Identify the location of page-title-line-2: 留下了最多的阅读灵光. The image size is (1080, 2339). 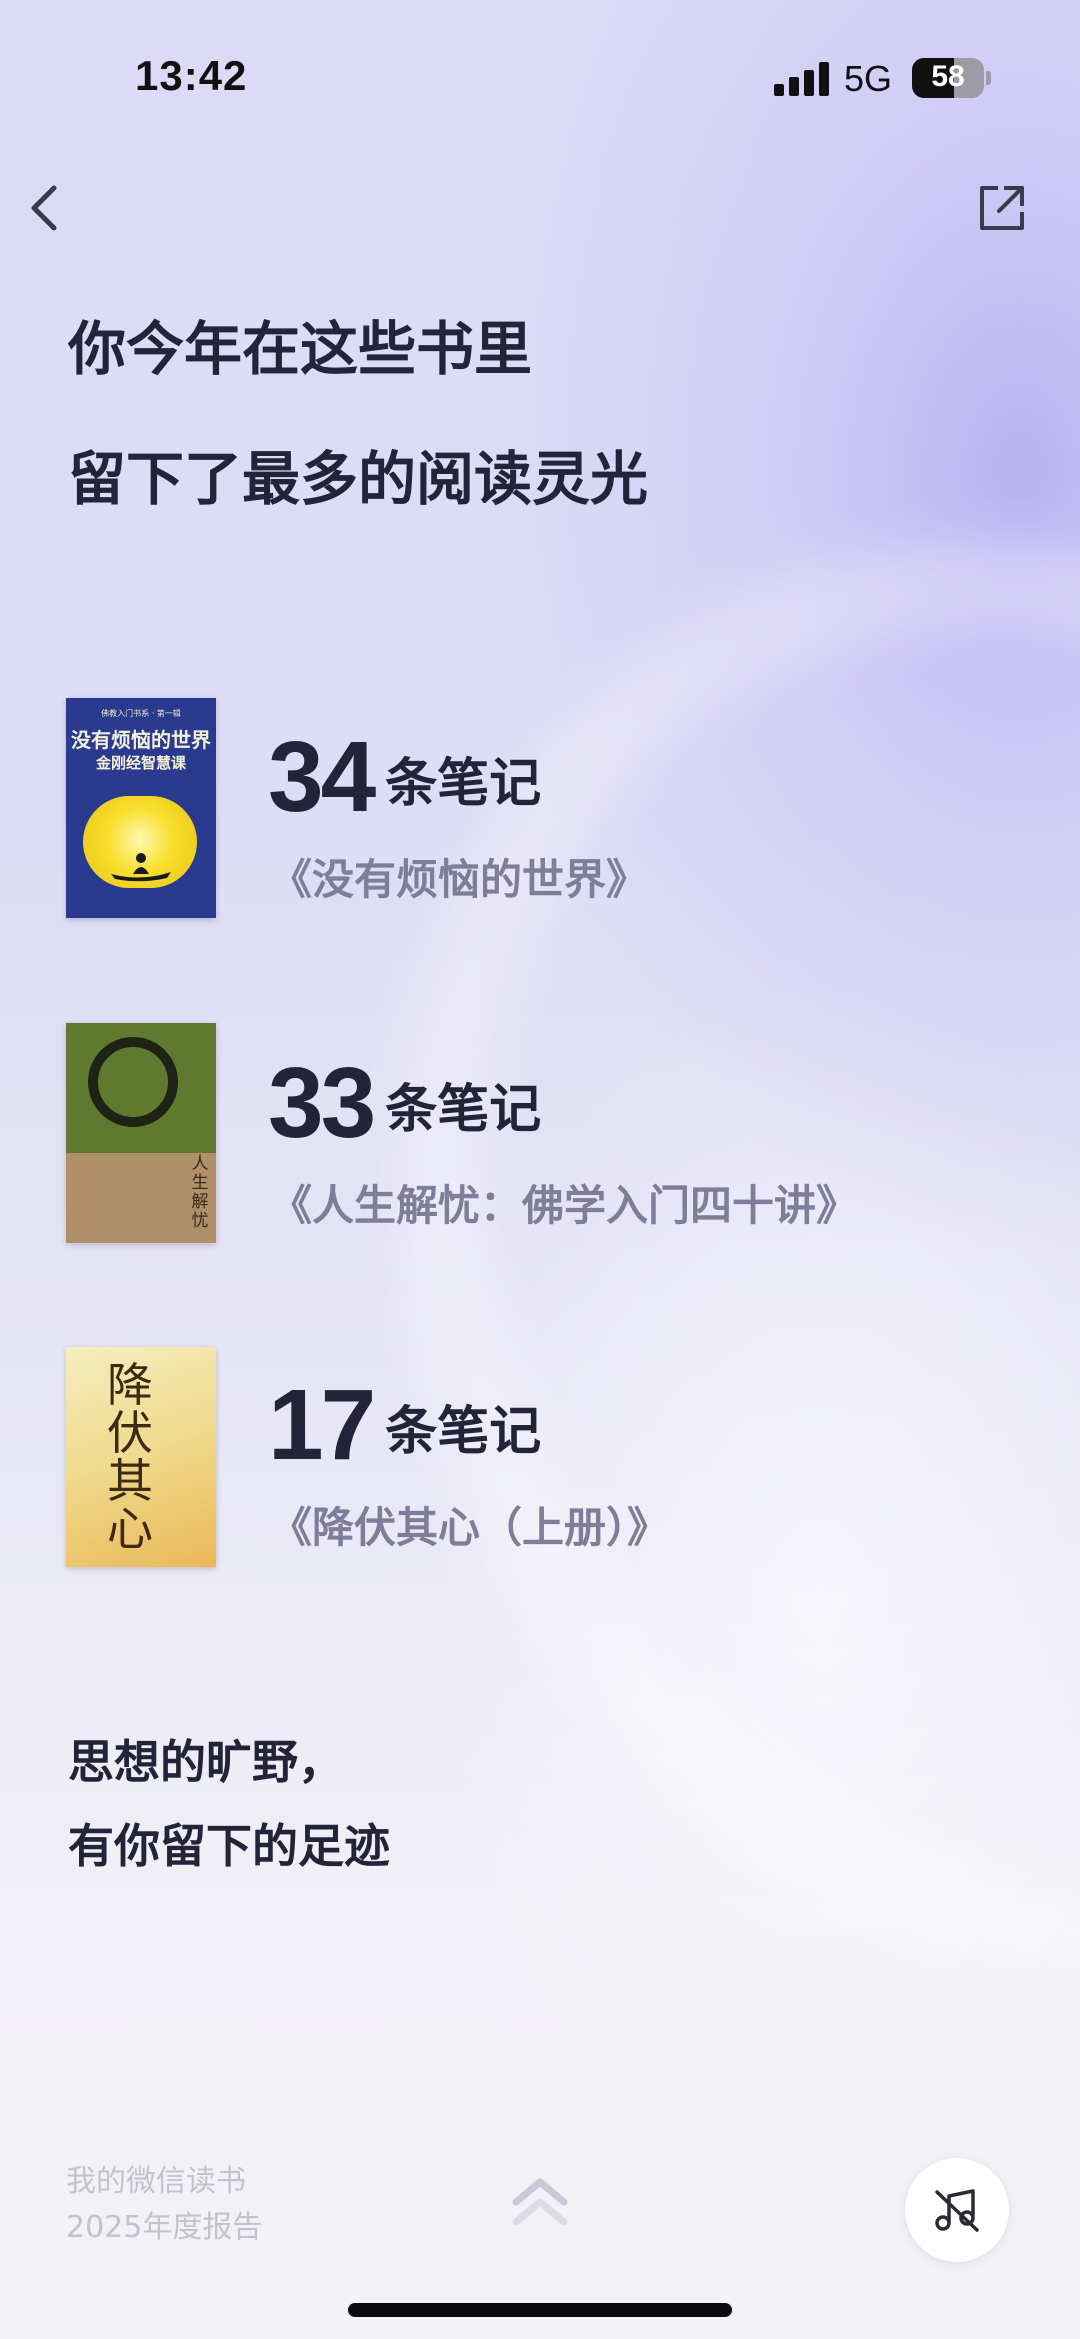
(358, 479).